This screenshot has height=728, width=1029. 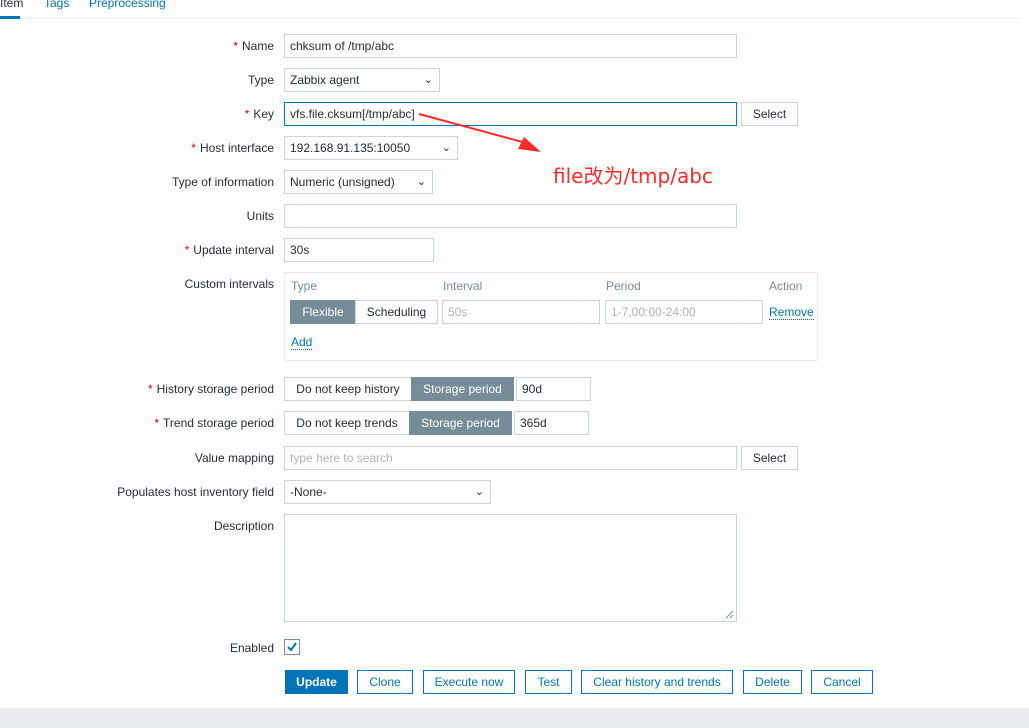 I want to click on annotation-arrow-icon, so click(x=479, y=132).